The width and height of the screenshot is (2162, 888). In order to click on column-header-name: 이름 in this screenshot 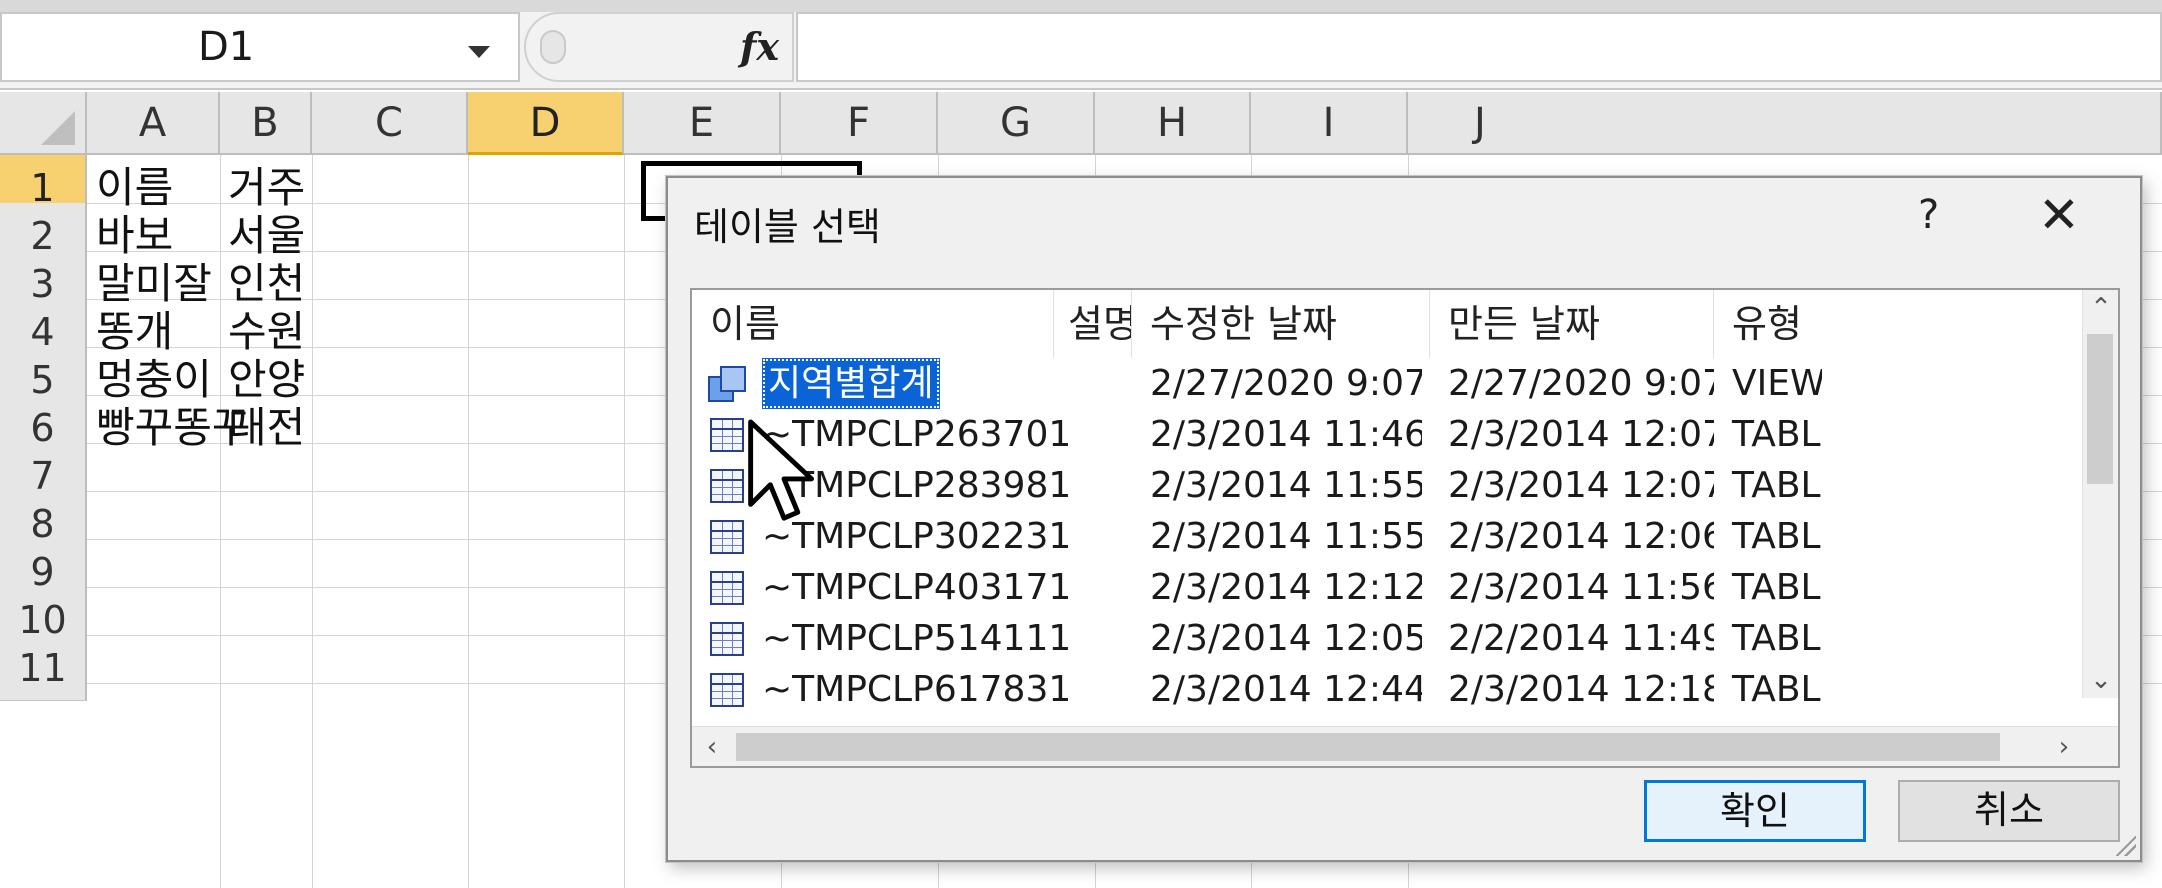, I will do `click(873, 324)`.